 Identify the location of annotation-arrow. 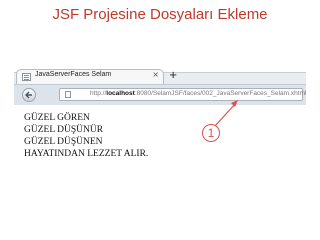
(226, 113).